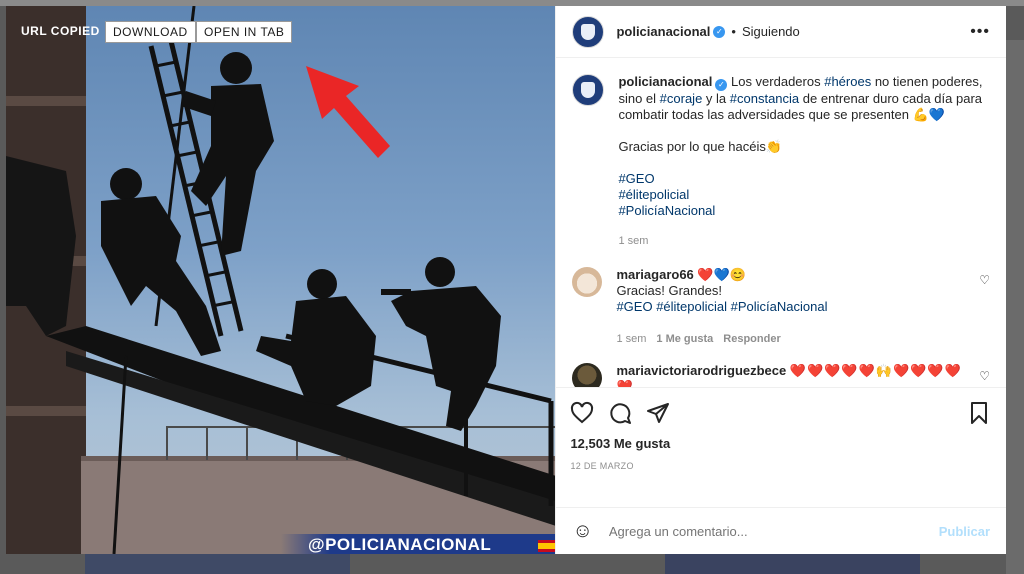  Describe the element at coordinates (602, 466) in the screenshot. I see `post-date: 12 DE MARZO` at that location.